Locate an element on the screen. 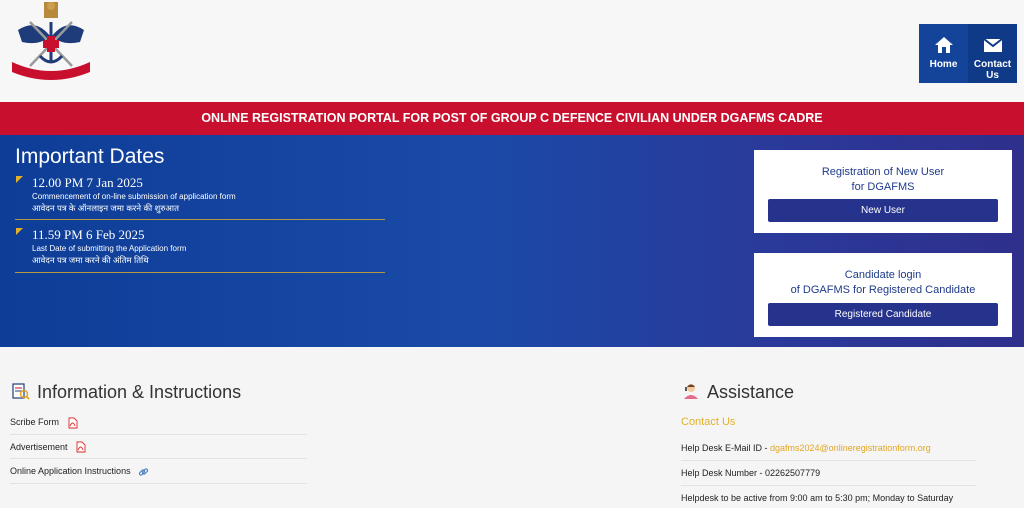 The image size is (1024, 508). home-icon is located at coordinates (943, 45).